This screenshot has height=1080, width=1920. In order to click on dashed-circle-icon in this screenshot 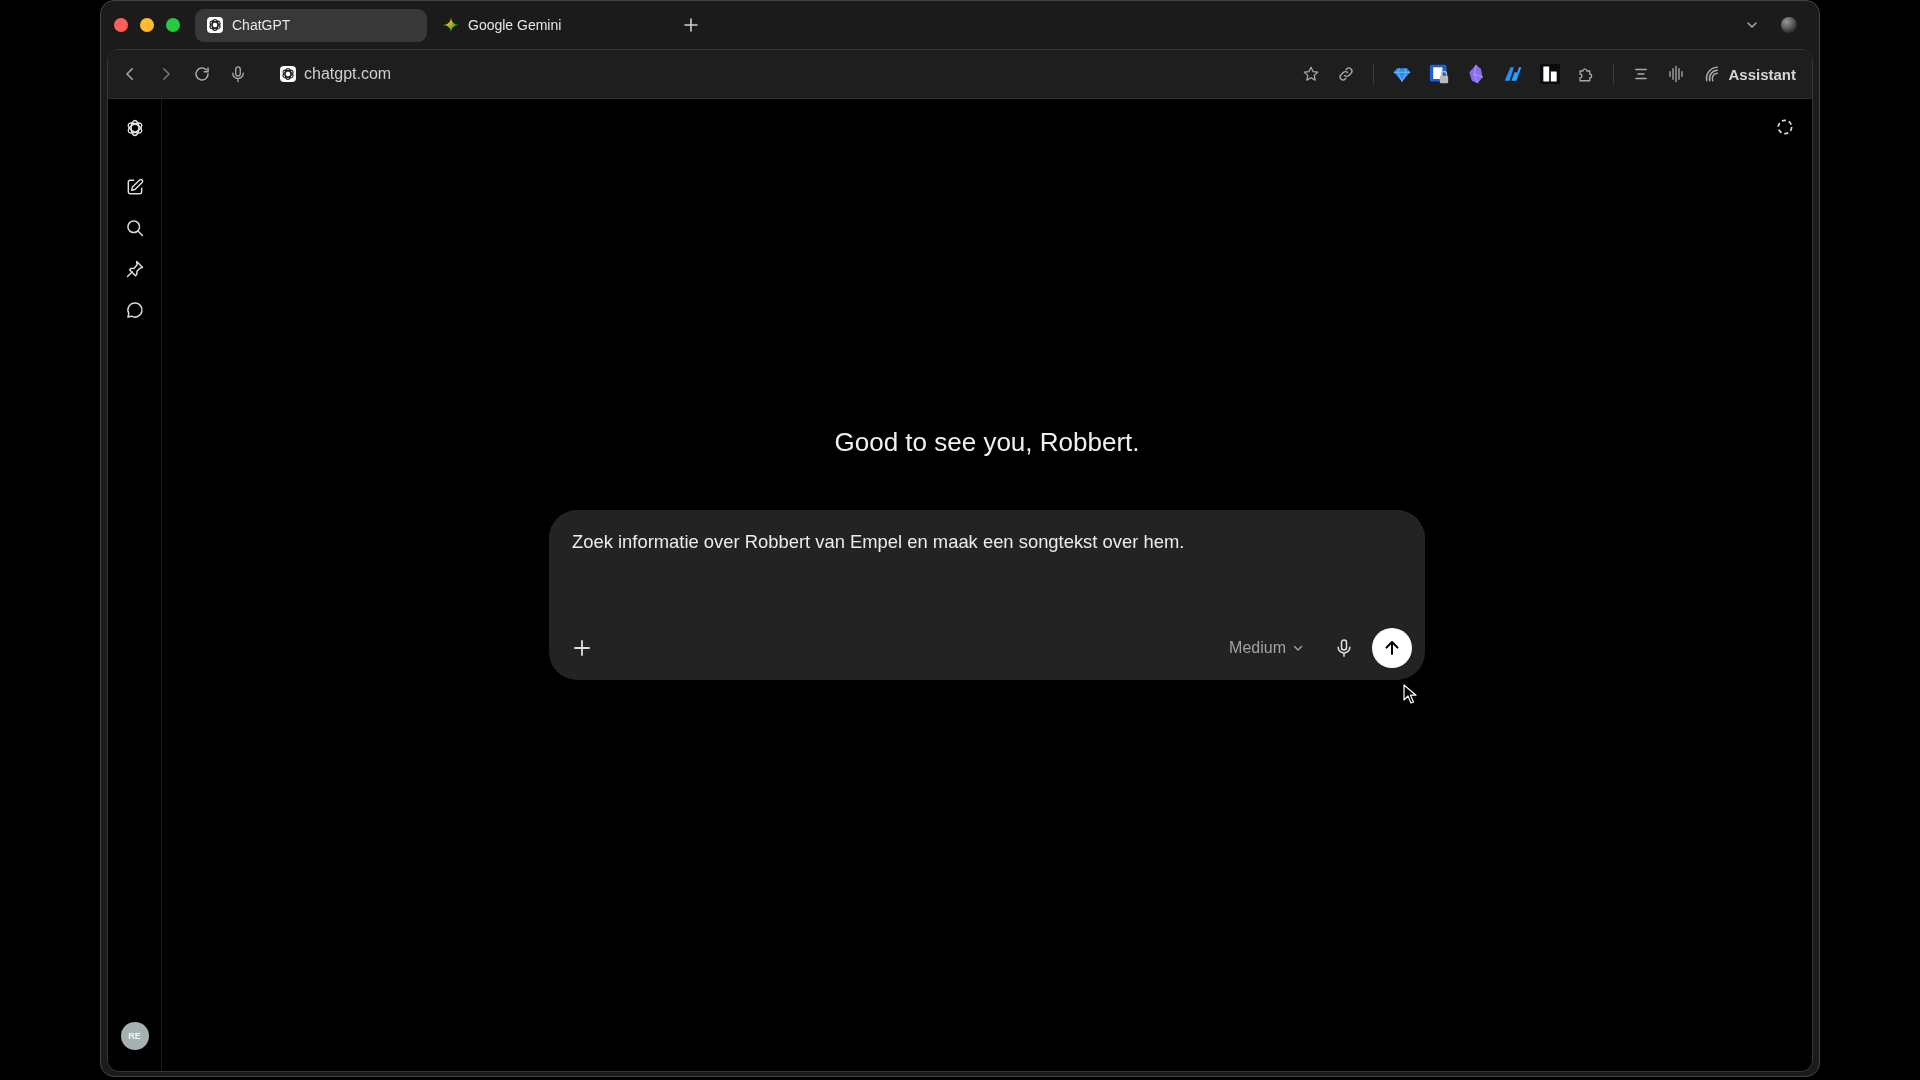, I will do `click(1785, 127)`.